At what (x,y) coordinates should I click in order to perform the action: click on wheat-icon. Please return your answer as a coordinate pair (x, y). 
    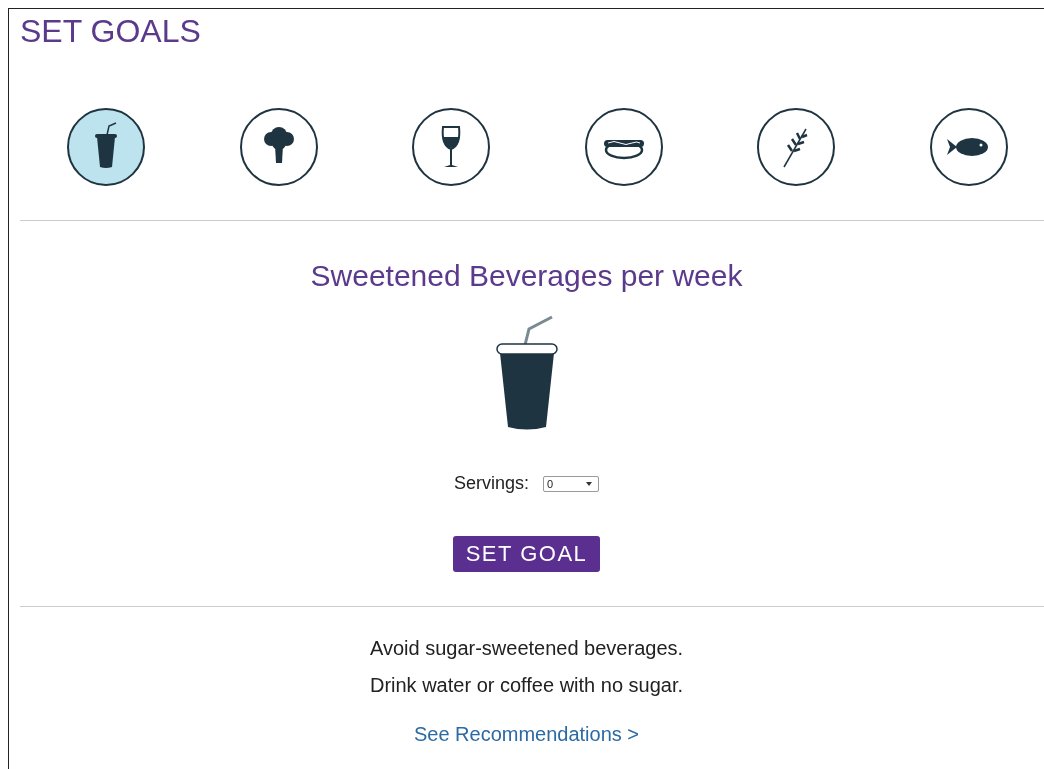
    Looking at the image, I should click on (796, 148).